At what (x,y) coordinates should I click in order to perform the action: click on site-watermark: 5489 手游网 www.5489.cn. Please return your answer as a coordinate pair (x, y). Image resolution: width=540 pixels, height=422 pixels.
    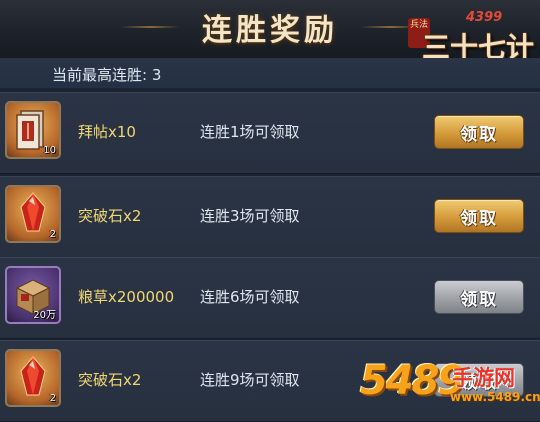
    Looking at the image, I should click on (450, 384).